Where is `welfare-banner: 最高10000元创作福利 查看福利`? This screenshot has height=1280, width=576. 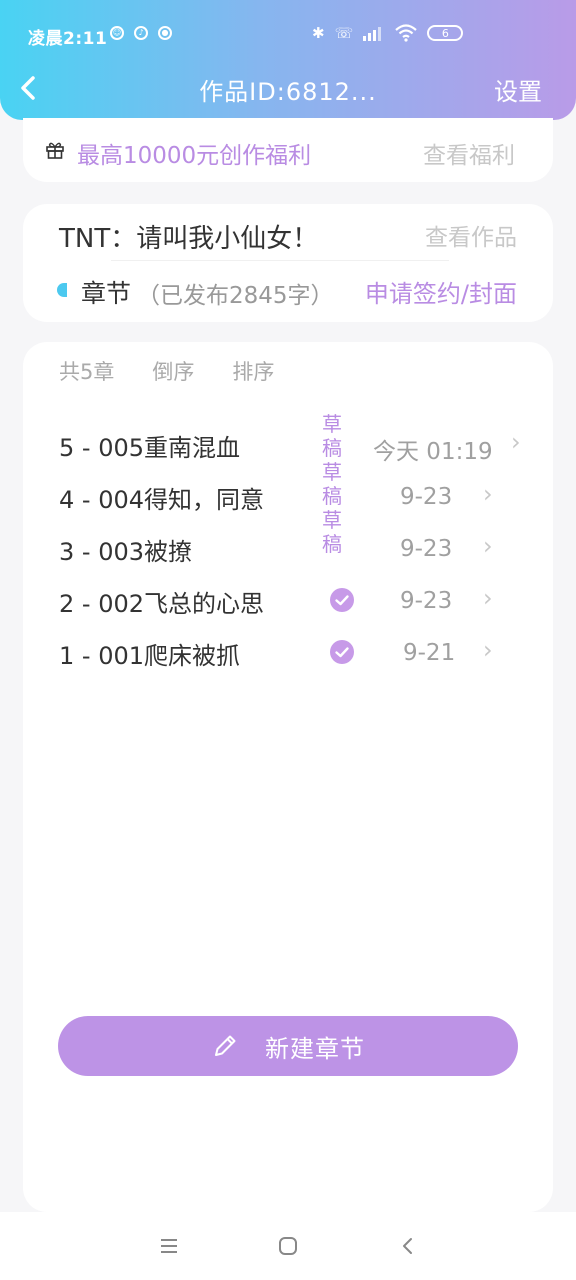
welfare-banner: 最高10000元创作福利 查看福利 is located at coordinates (288, 150).